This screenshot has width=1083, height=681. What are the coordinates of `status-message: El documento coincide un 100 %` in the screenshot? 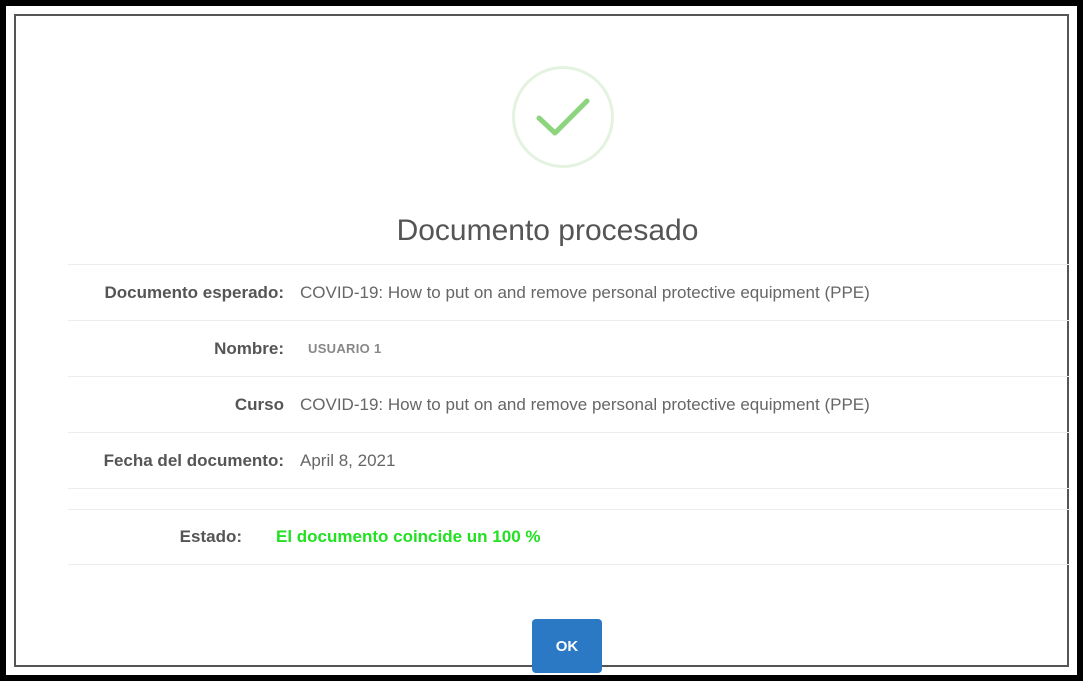 It's located at (408, 536).